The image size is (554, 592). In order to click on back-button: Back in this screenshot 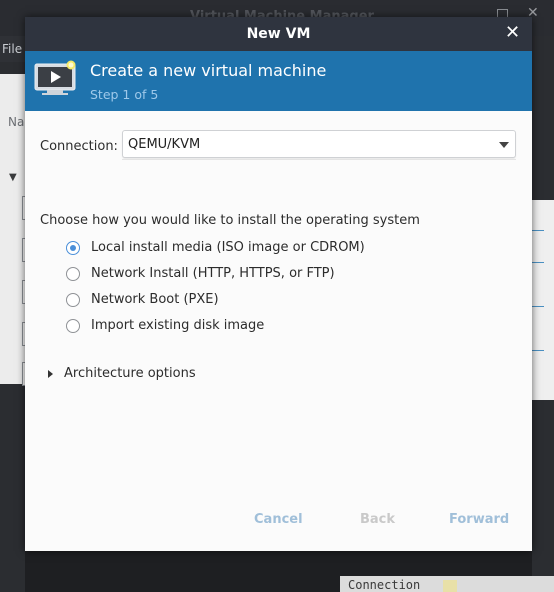, I will do `click(377, 519)`.